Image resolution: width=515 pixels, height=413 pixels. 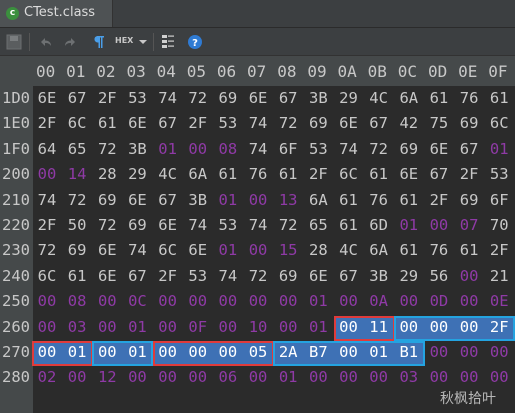 What do you see at coordinates (379, 225) in the screenshot?
I see `hex-byte-cell: 6D` at bounding box center [379, 225].